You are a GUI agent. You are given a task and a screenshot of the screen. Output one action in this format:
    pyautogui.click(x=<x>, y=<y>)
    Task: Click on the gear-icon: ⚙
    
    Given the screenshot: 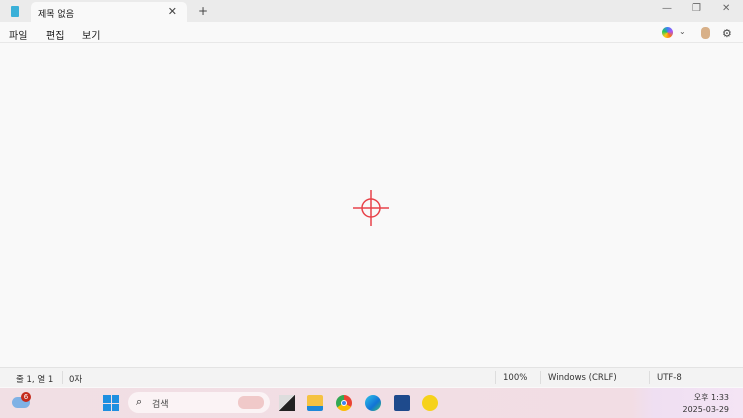 What is the action you would take?
    pyautogui.click(x=727, y=33)
    